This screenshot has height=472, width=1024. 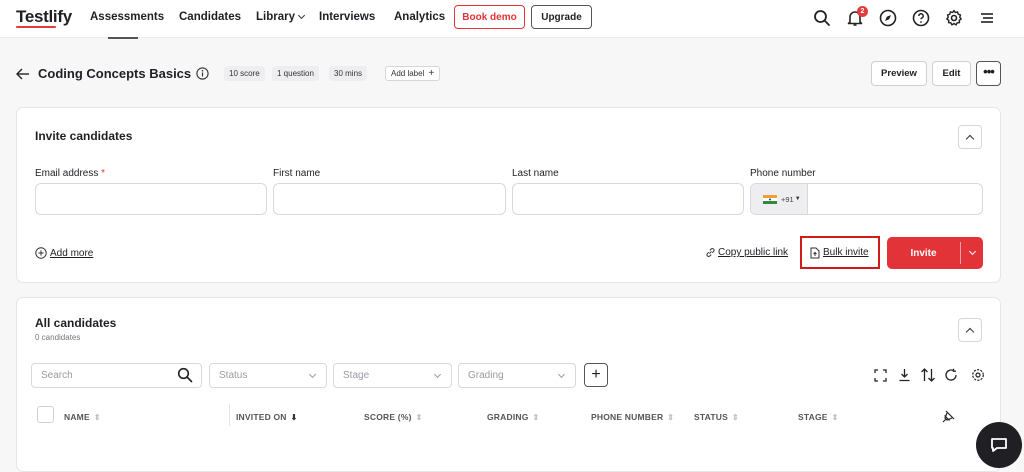 I want to click on column-score: SCORE (%) ⇕, so click(x=393, y=417).